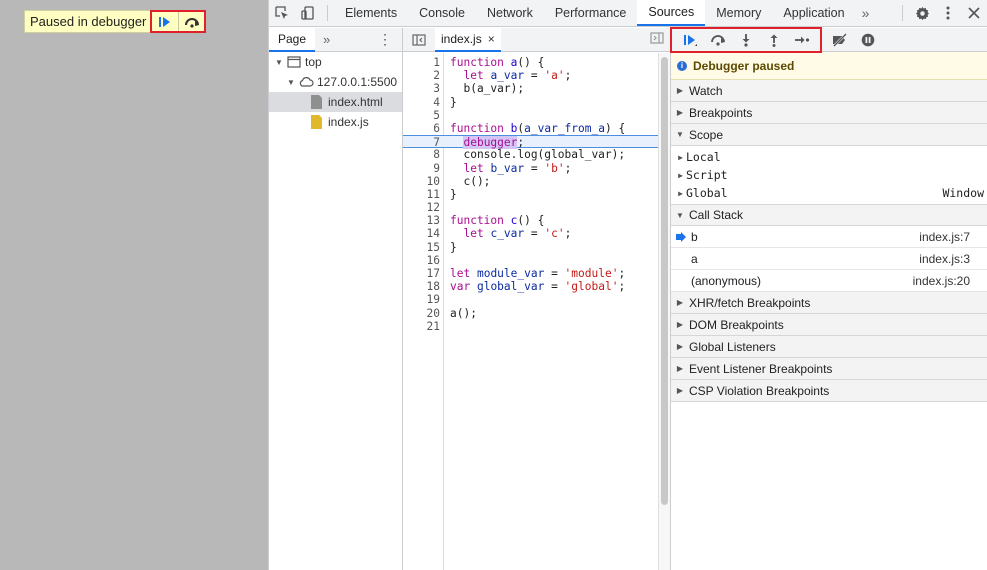 The width and height of the screenshot is (987, 570). Describe the element at coordinates (680, 134) in the screenshot. I see `collapse-arrow-icon: ▼` at that location.